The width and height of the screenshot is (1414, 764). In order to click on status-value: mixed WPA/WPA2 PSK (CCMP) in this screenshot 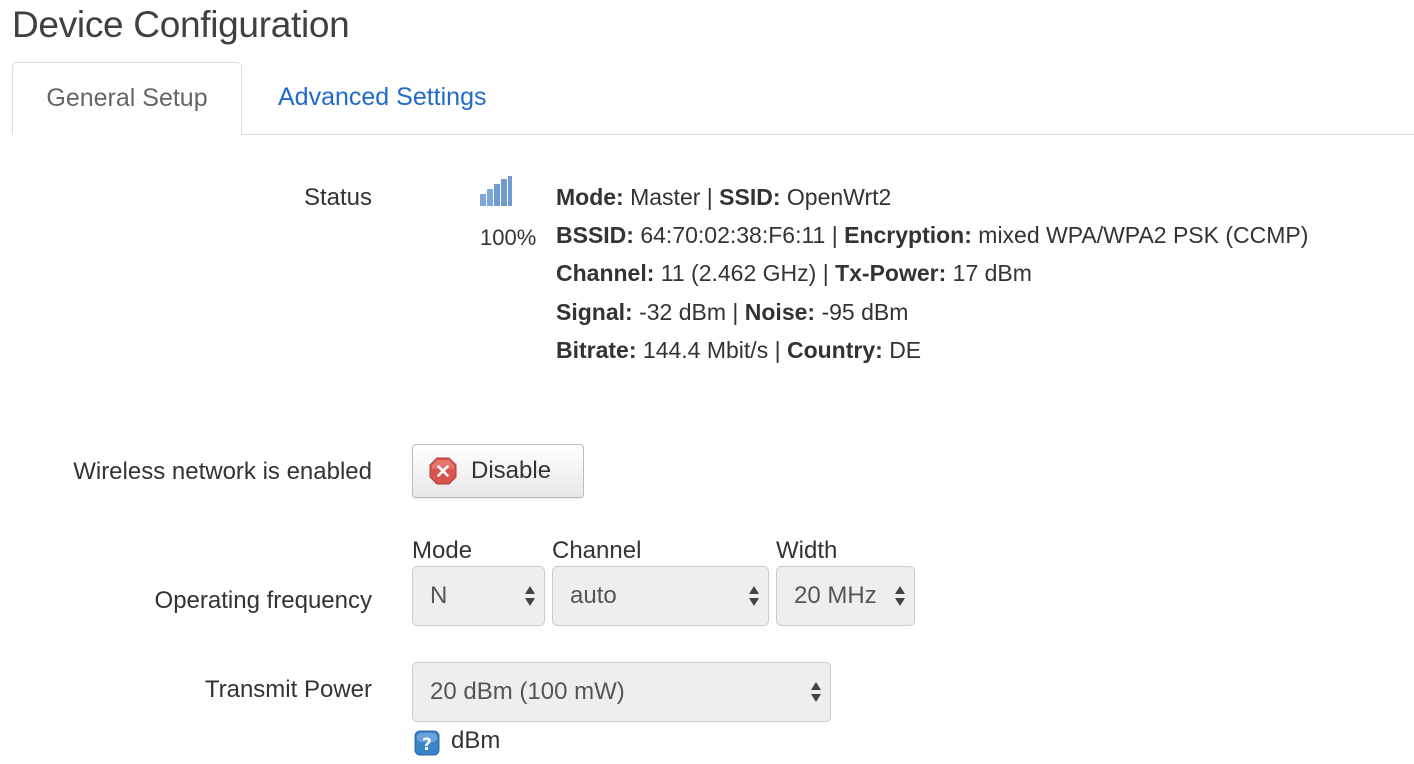, I will do `click(1143, 235)`.